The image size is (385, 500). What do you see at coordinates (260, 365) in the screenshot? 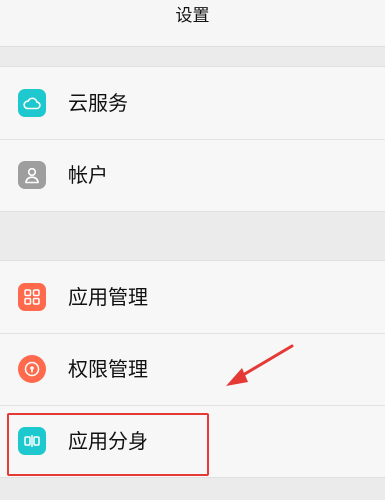
I see `pointer-arrow` at bounding box center [260, 365].